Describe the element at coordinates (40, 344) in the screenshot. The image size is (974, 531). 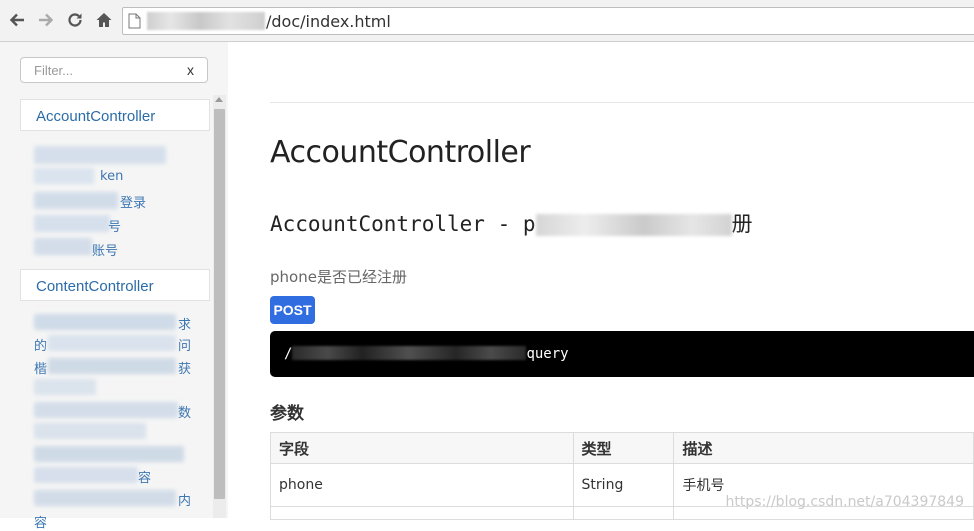
I see `link-fragment: 的` at that location.